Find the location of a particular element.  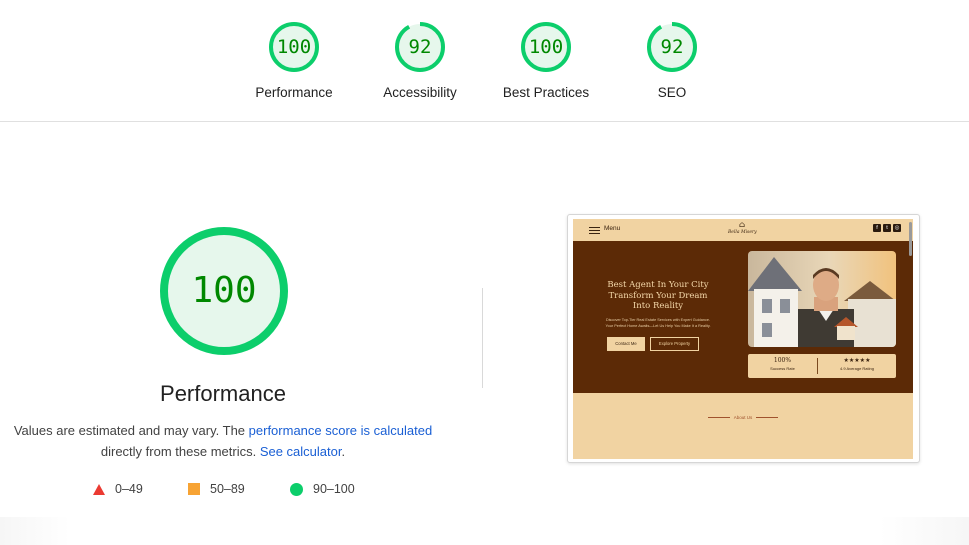

site-contact-button: Contact Me is located at coordinates (626, 344).